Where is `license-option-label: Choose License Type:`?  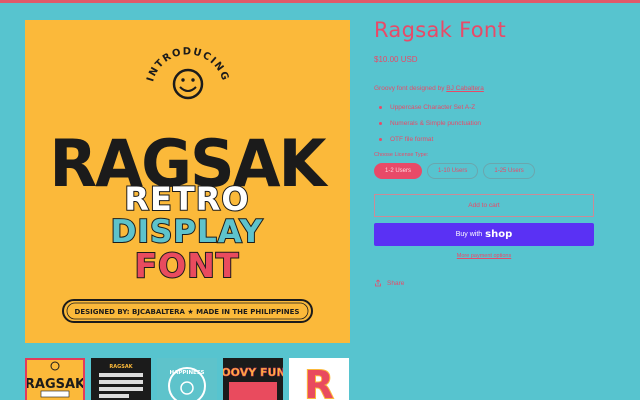
license-option-label: Choose License Type: is located at coordinates (401, 155).